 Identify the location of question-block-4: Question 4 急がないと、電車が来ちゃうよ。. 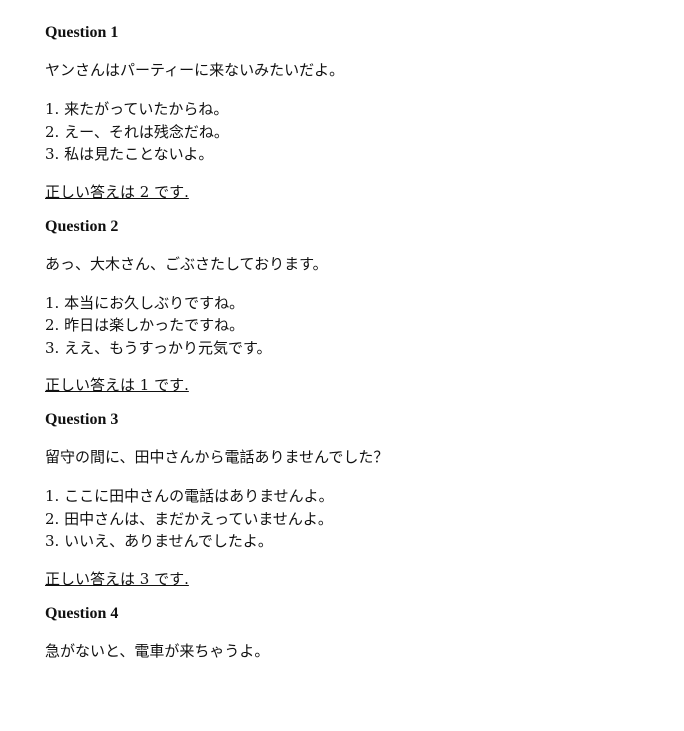
(364, 633).